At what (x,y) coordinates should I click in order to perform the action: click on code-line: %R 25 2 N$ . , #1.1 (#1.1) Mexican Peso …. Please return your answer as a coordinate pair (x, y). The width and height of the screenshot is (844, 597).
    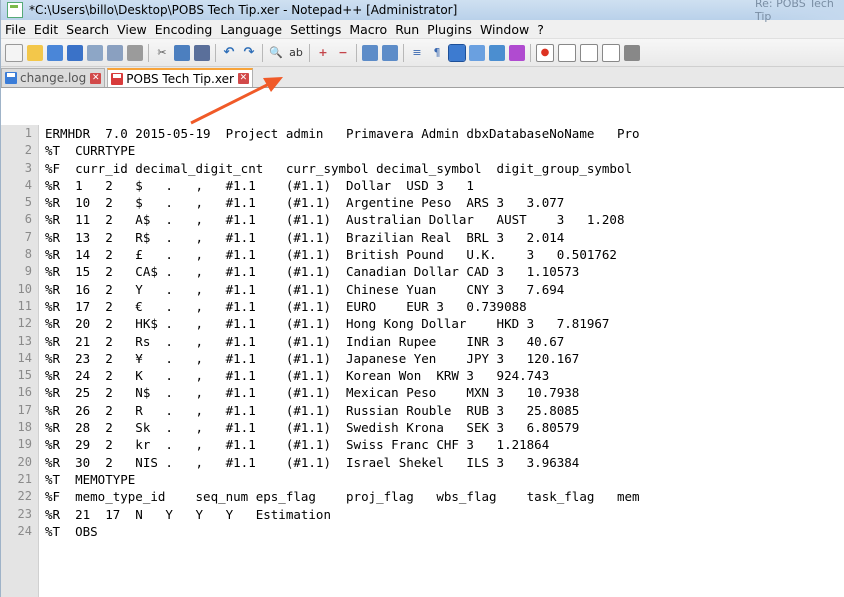
    Looking at the image, I should click on (444, 392).